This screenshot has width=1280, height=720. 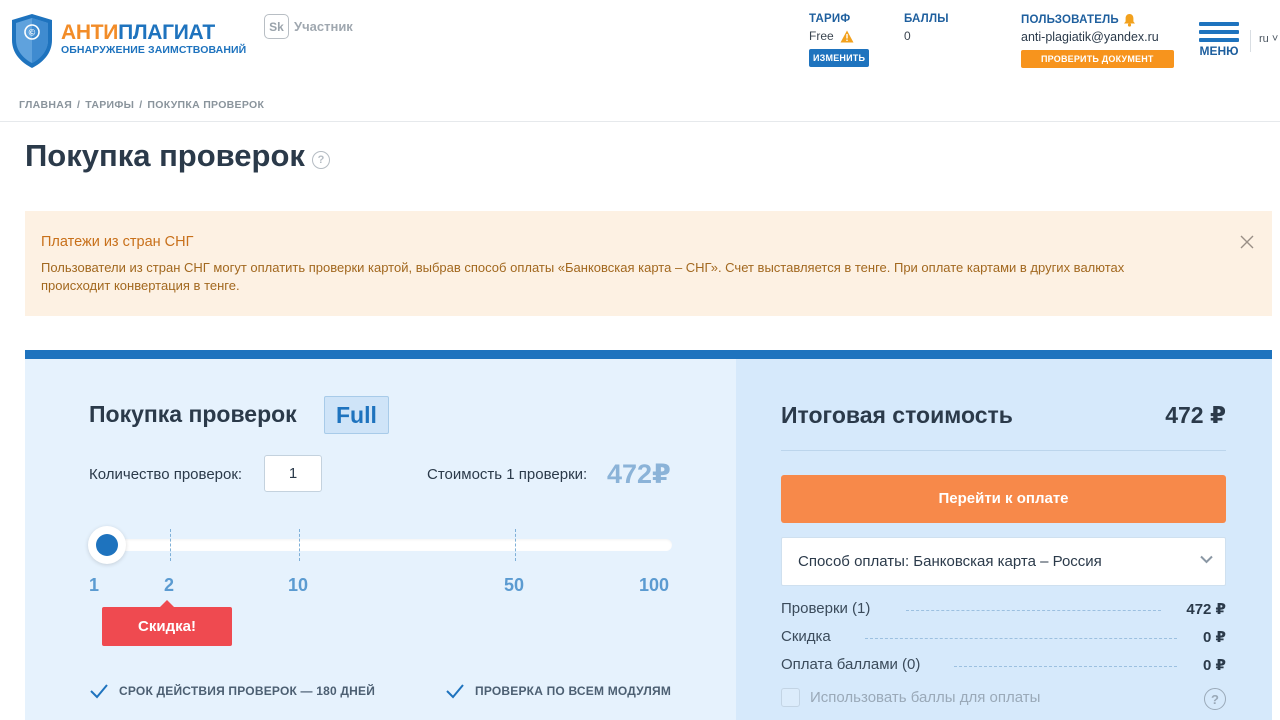 I want to click on go-to-payment-button: Перейти к оплате, so click(x=1003, y=499).